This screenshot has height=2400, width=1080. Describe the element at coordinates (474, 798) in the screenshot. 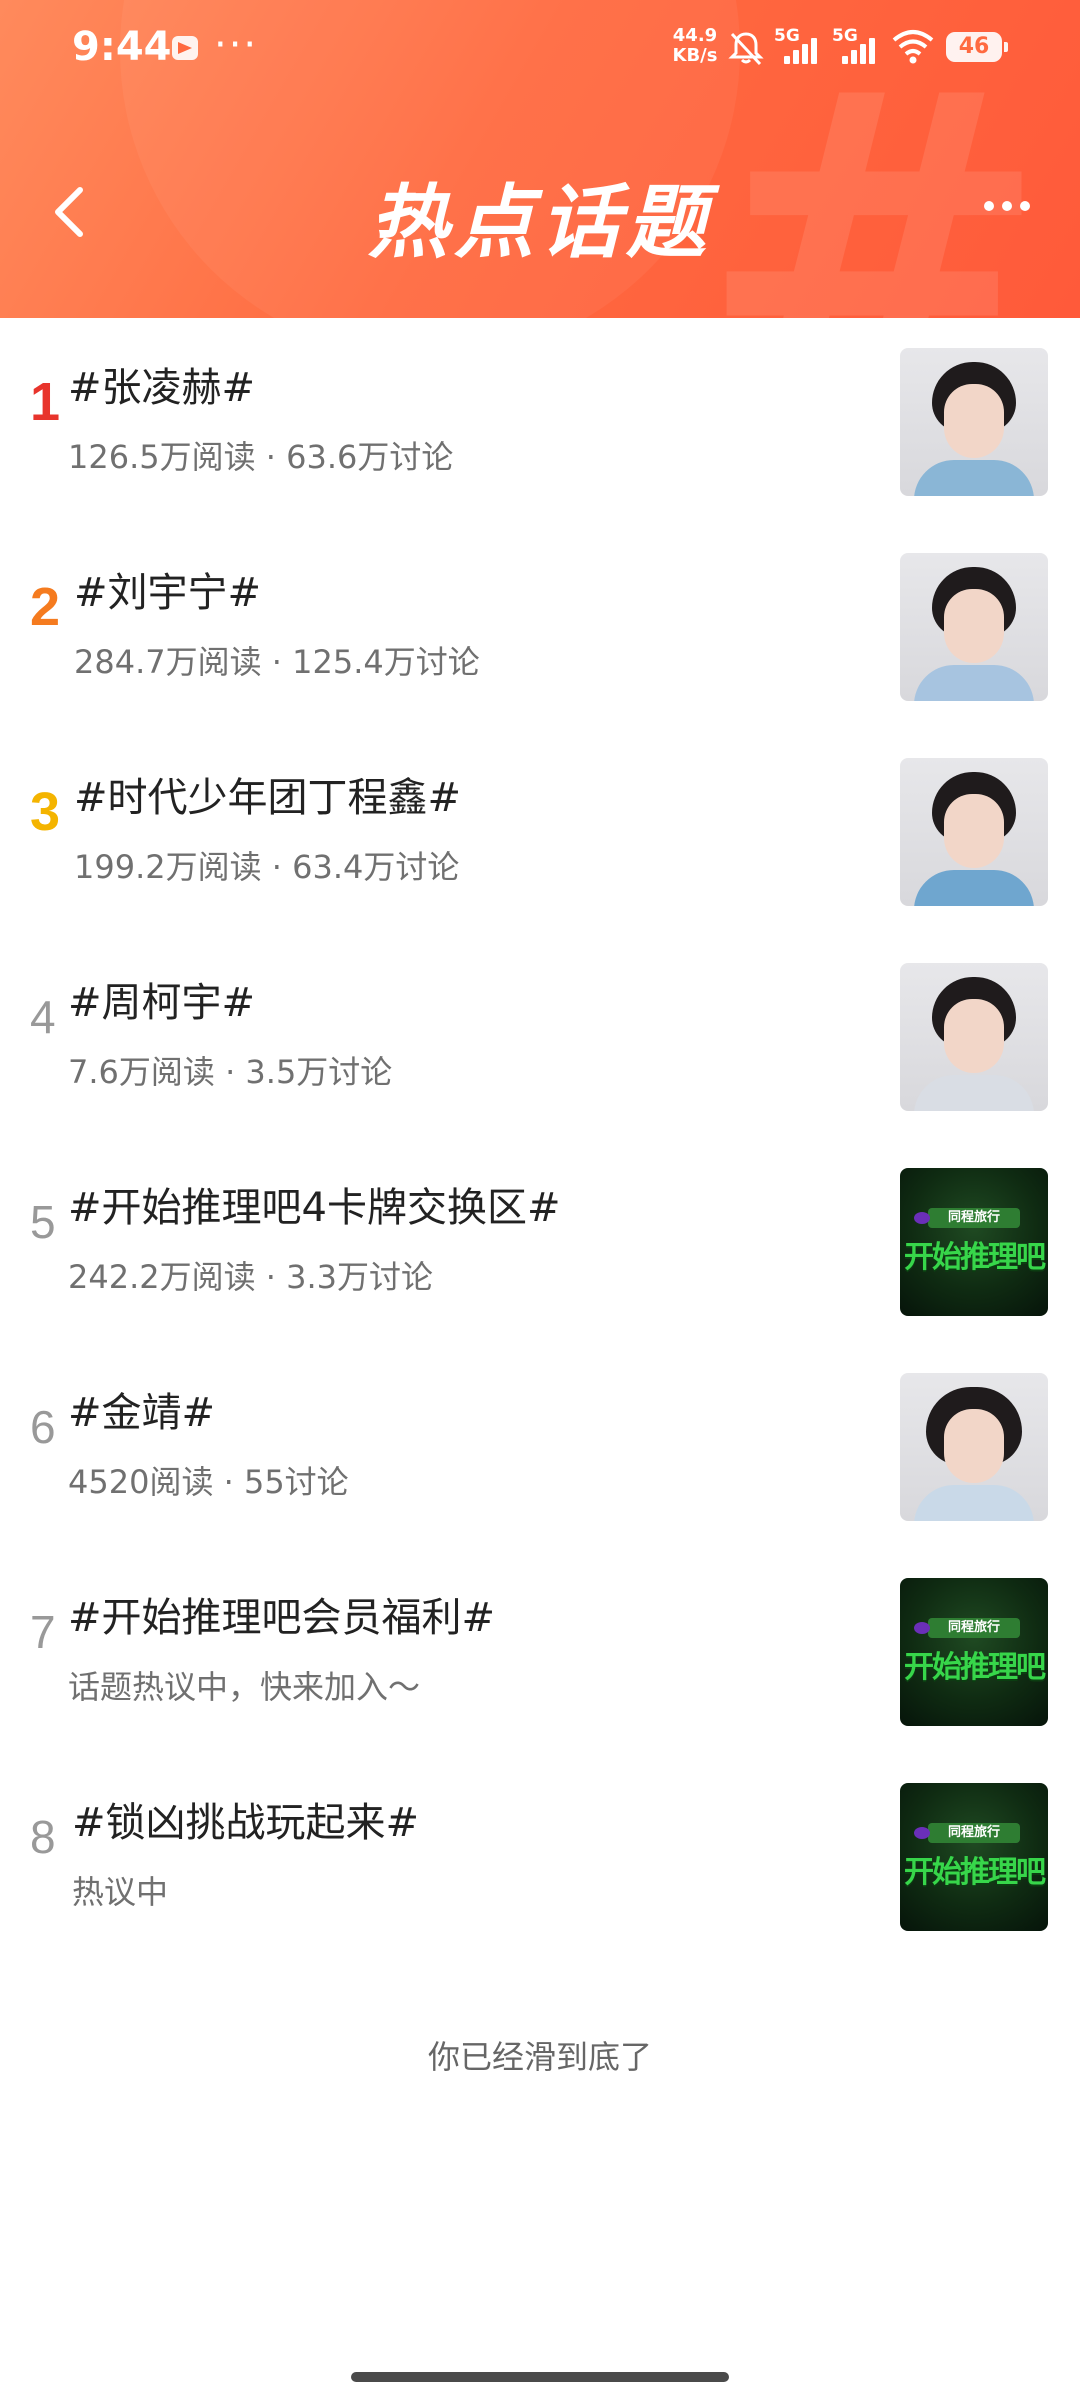

I see `topic-title: #时代少年团丁程鑫#` at that location.